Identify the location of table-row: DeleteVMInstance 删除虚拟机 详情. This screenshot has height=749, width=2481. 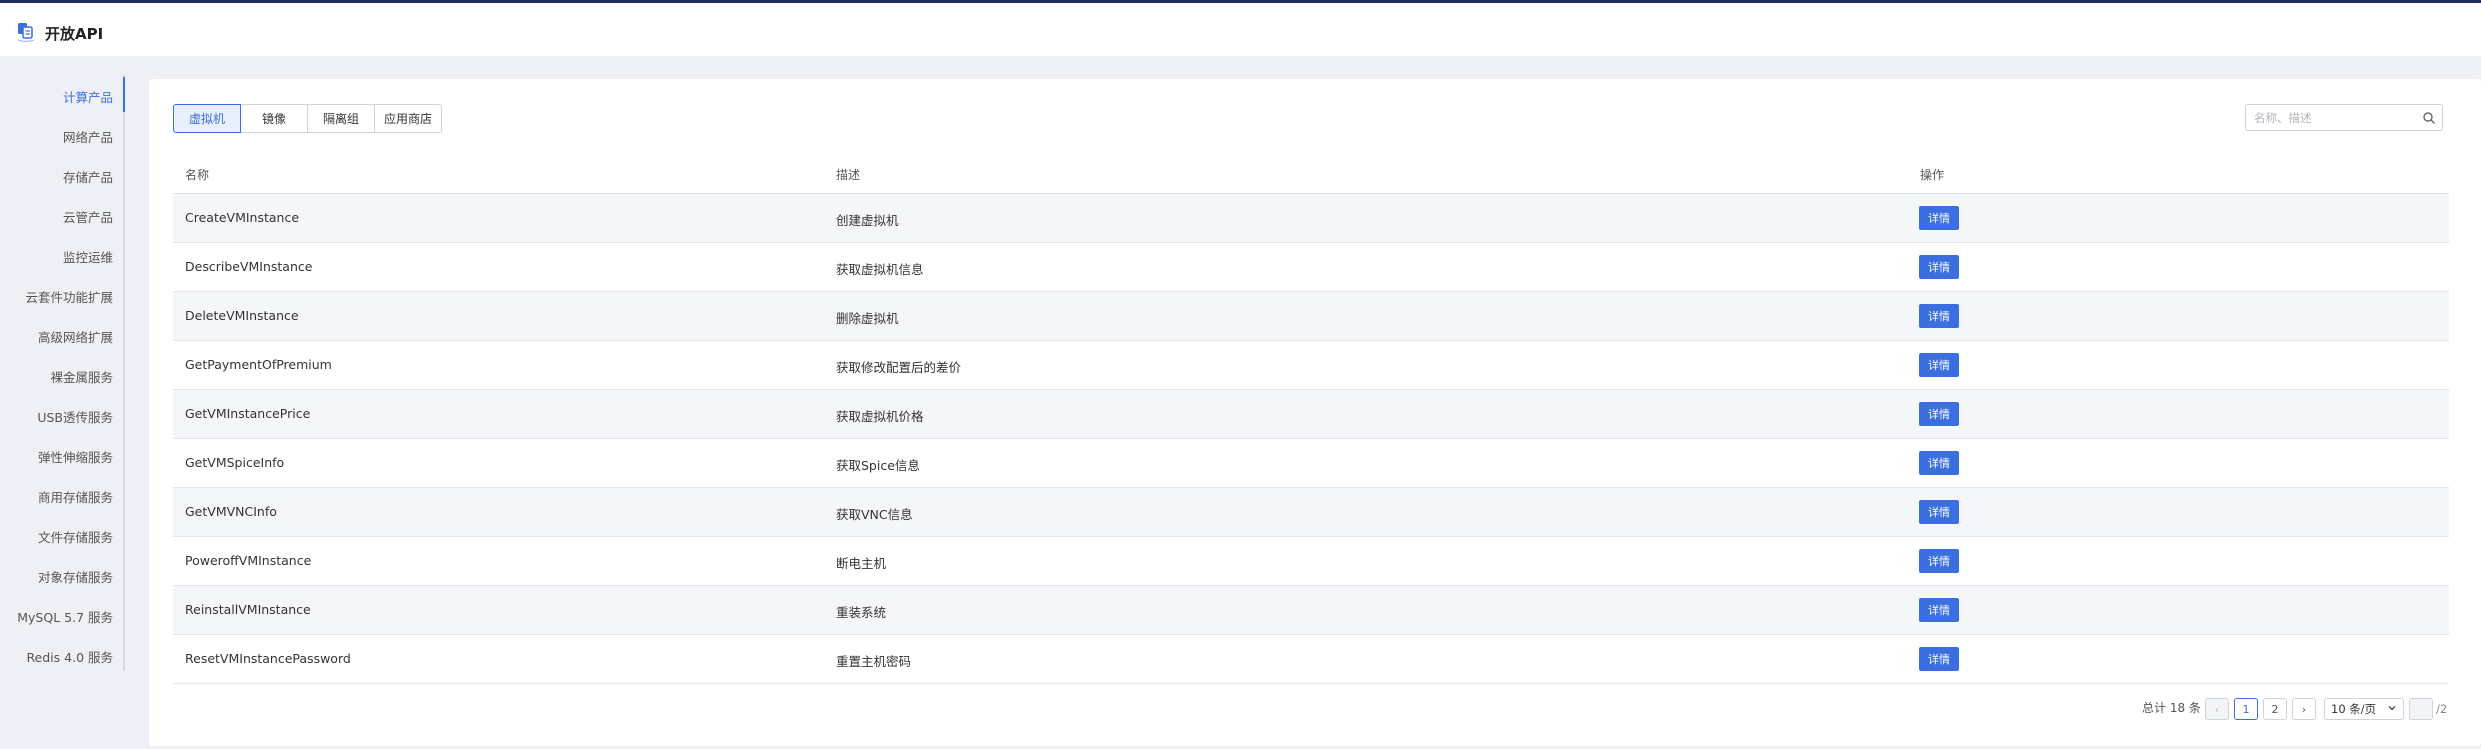
(1311, 316).